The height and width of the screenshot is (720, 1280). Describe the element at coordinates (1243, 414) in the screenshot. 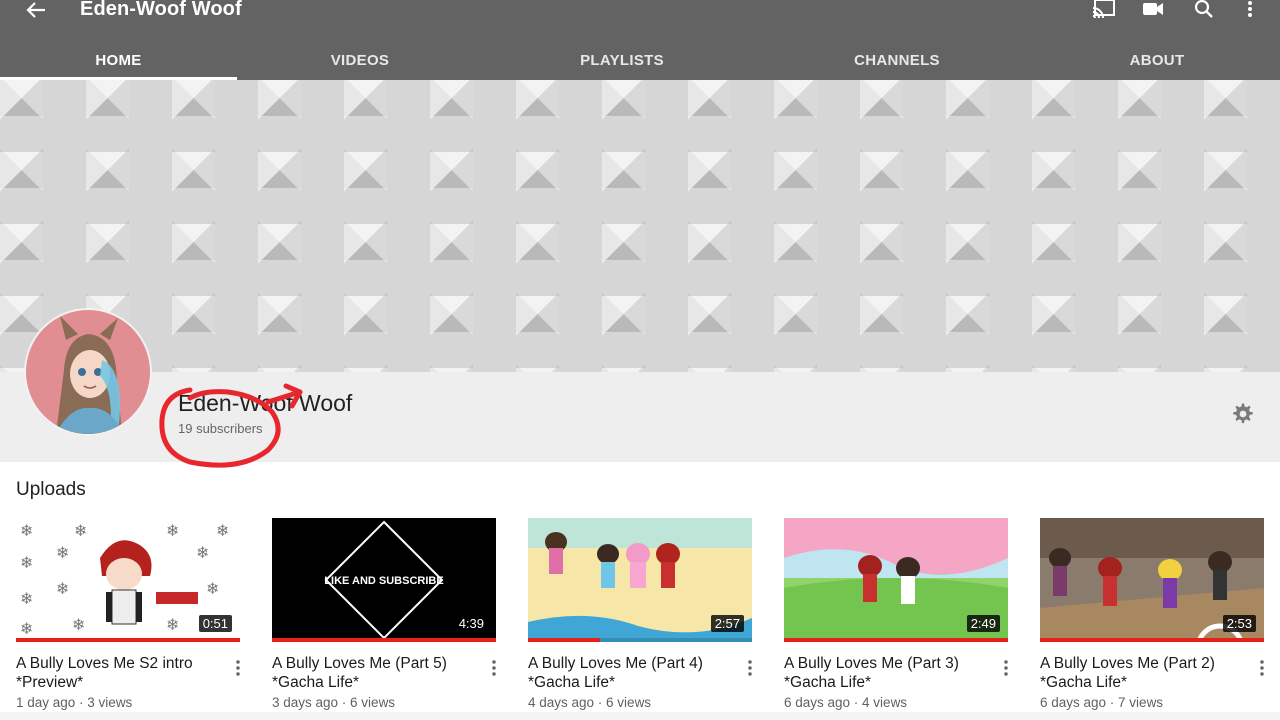

I see `gear-icon` at that location.